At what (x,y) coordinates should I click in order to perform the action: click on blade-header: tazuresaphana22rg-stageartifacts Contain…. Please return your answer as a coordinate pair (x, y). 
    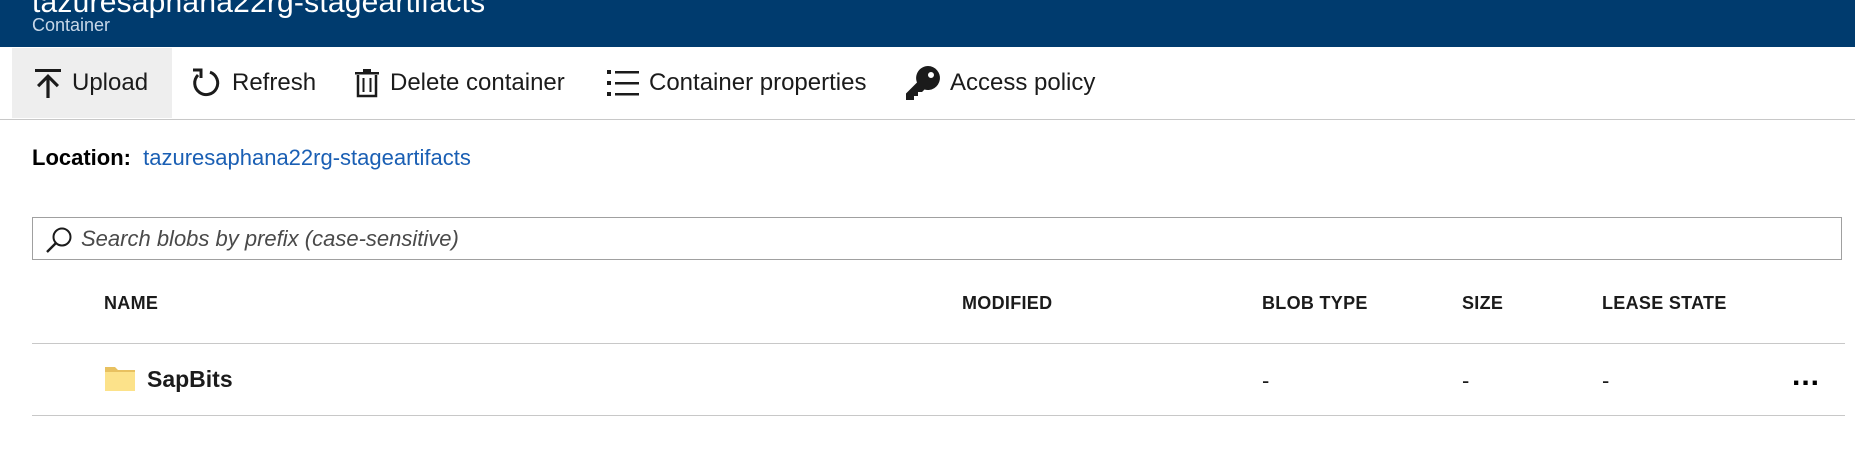
    Looking at the image, I should click on (927, 23).